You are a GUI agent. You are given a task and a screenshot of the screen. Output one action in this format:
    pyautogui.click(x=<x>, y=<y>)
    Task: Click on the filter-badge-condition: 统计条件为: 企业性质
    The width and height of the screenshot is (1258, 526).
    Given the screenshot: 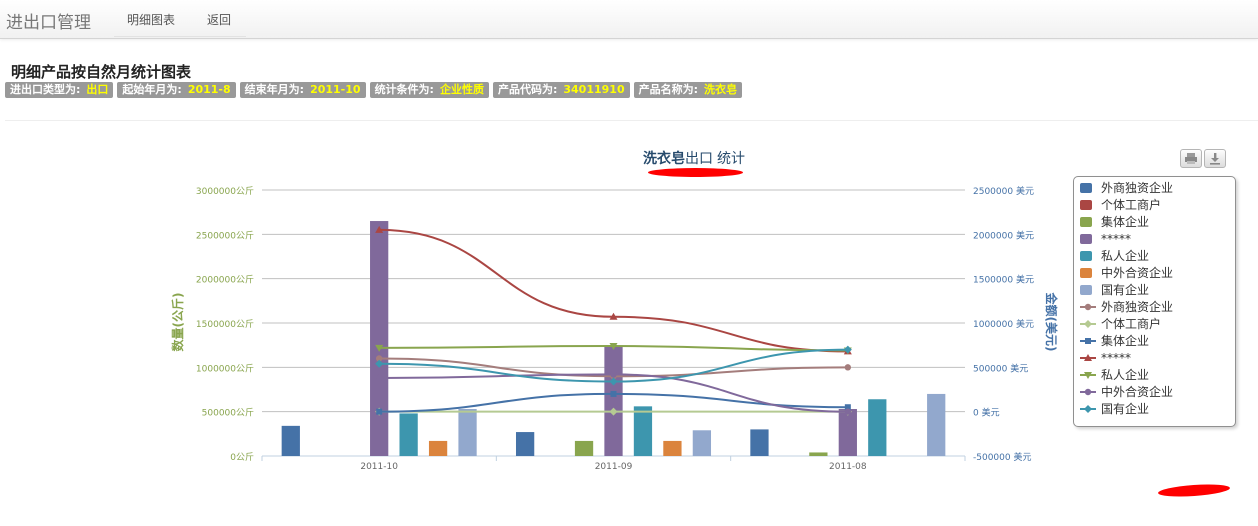 What is the action you would take?
    pyautogui.click(x=429, y=90)
    